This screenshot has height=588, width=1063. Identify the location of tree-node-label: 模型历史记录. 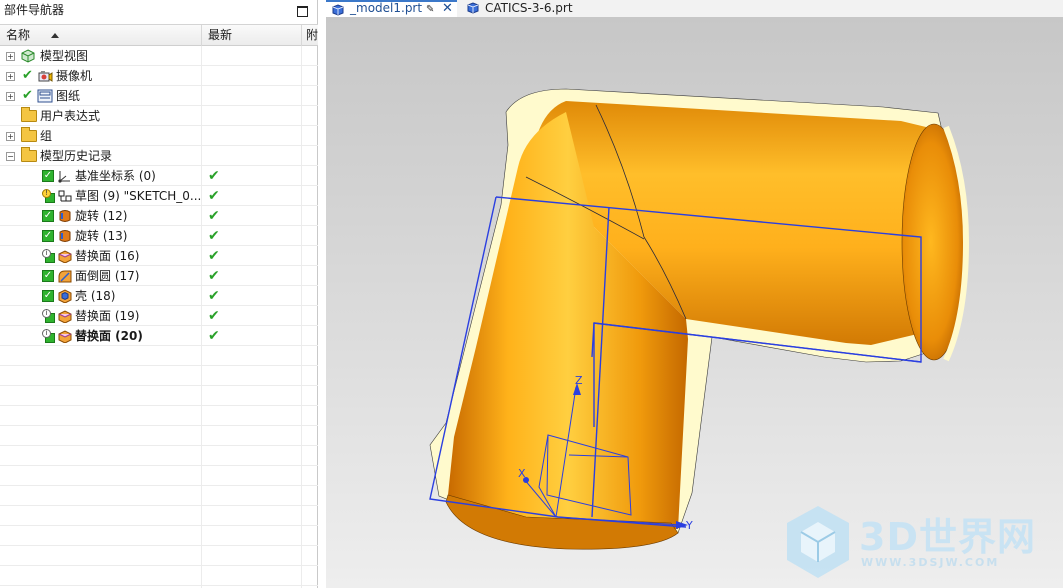
(76, 156).